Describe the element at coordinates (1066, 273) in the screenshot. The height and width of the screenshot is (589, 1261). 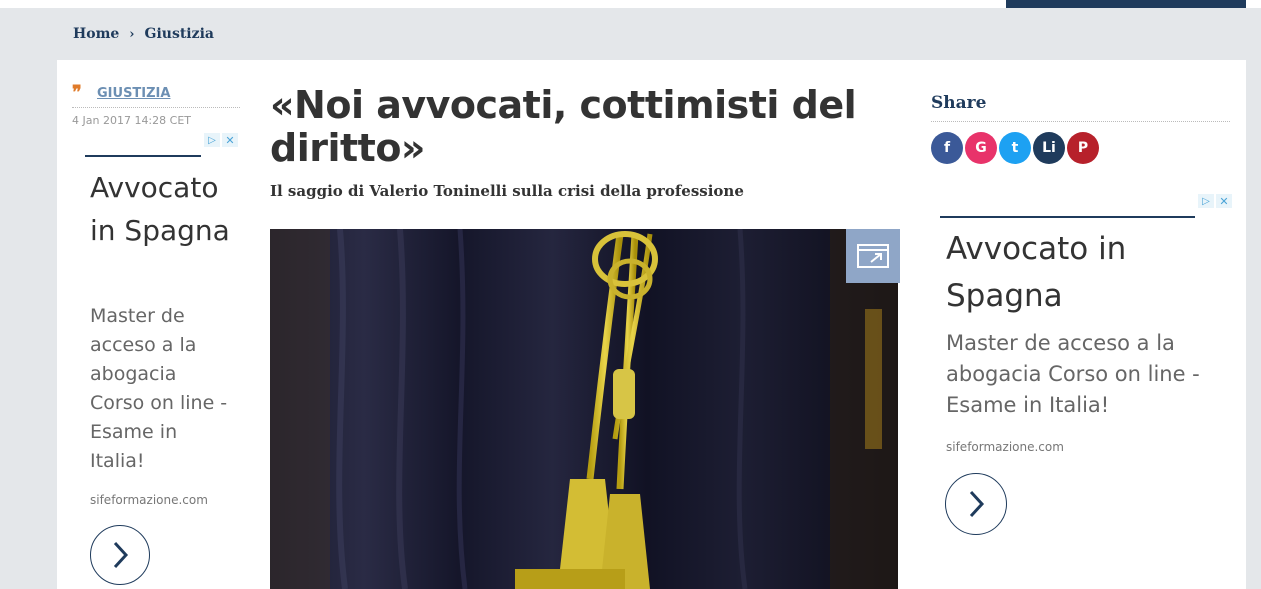
I see `ad-title-right: Avvocato in Spagna` at that location.